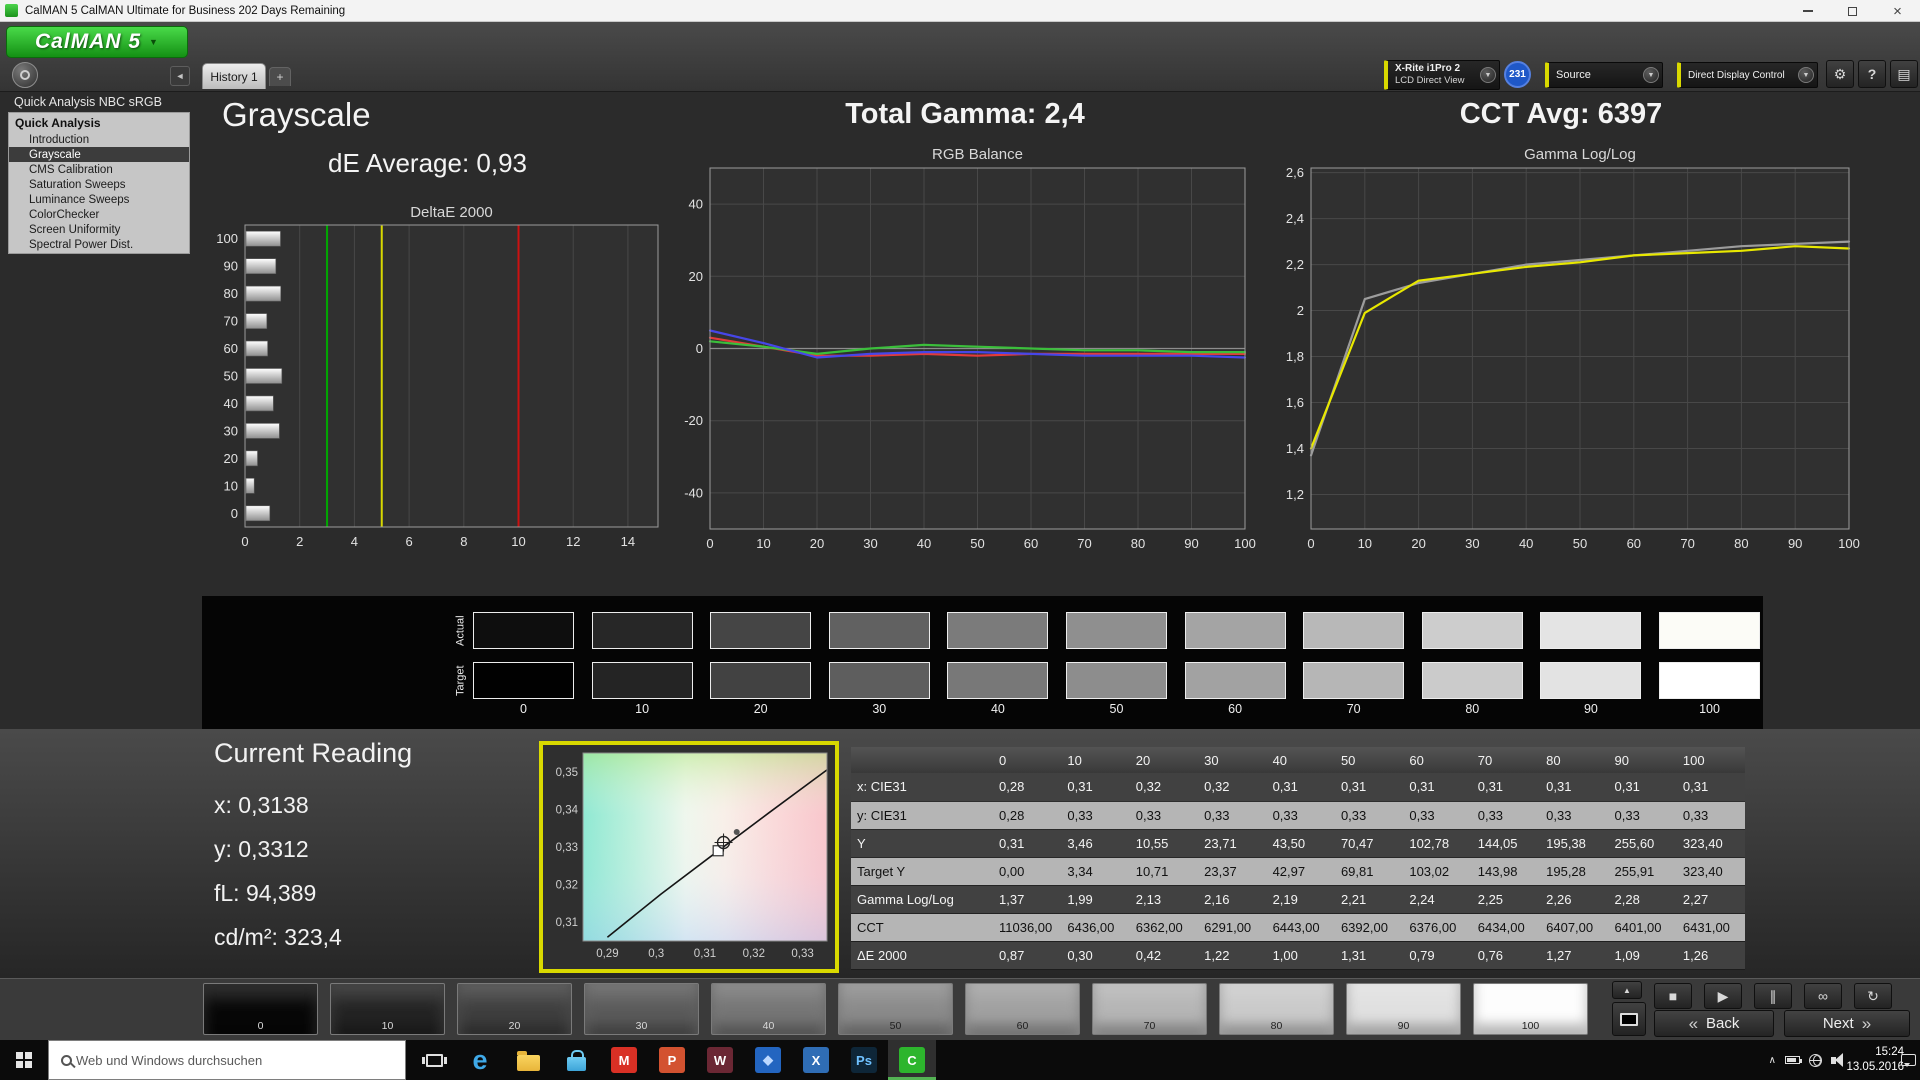 This screenshot has width=1920, height=1080. I want to click on table-cell: 0,31, so click(1027, 843).